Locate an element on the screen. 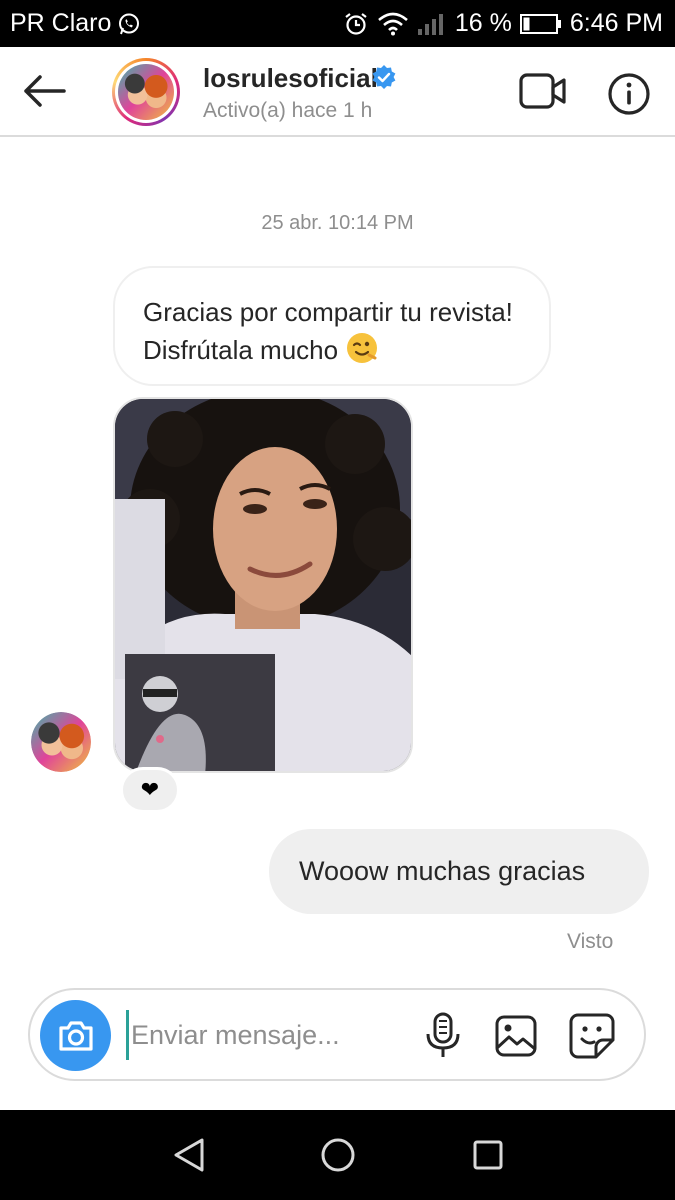 The image size is (675, 1200). camera-icon is located at coordinates (75, 1035).